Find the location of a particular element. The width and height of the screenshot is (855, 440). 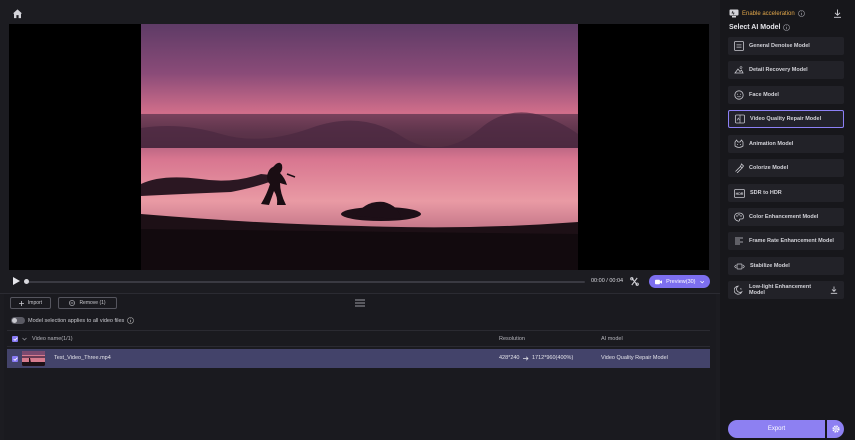

help-icon is located at coordinates (801, 13).